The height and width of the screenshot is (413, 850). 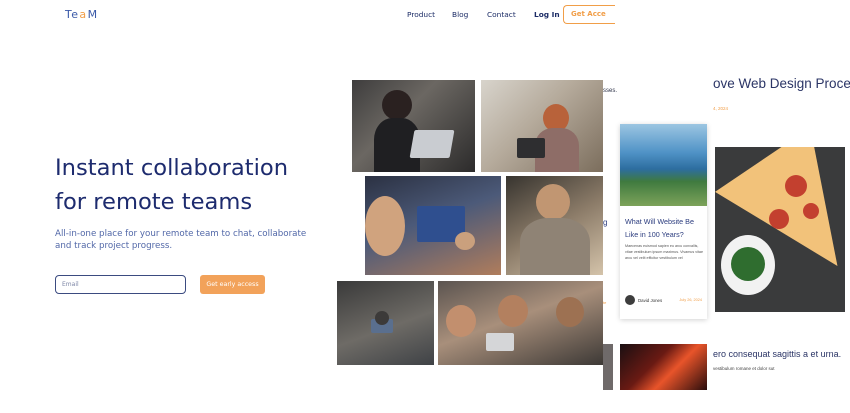 I want to click on collage-photo-woman-desk, so click(x=542, y=126).